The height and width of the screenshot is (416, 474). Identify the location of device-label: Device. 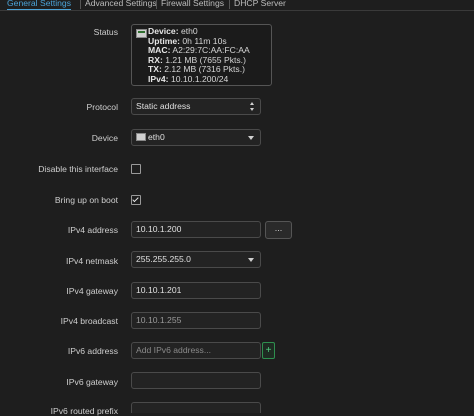
(104, 138).